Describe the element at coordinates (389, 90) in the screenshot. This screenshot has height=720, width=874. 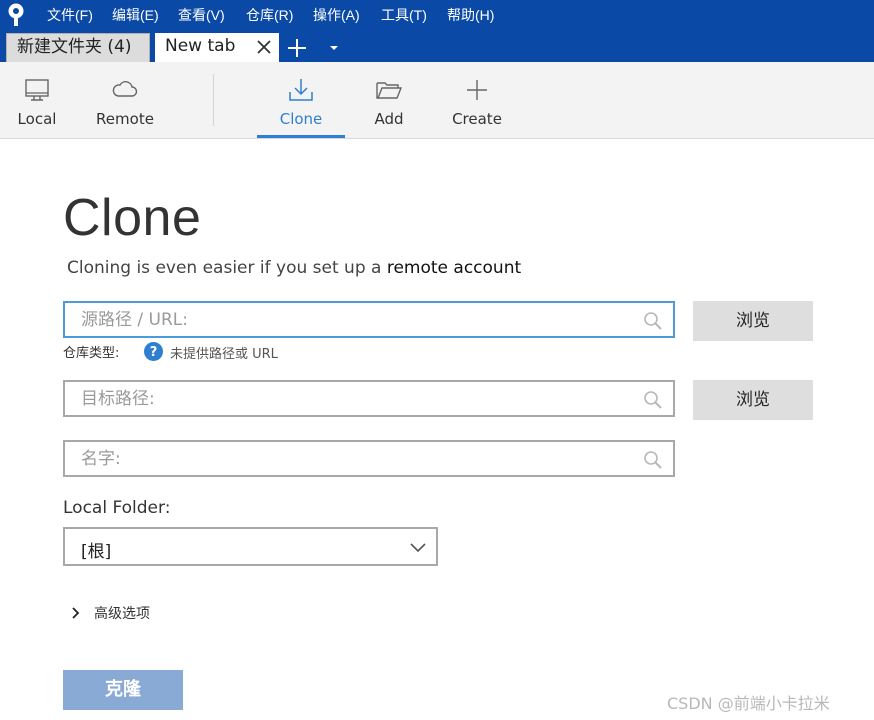
I see `folder-open-icon` at that location.